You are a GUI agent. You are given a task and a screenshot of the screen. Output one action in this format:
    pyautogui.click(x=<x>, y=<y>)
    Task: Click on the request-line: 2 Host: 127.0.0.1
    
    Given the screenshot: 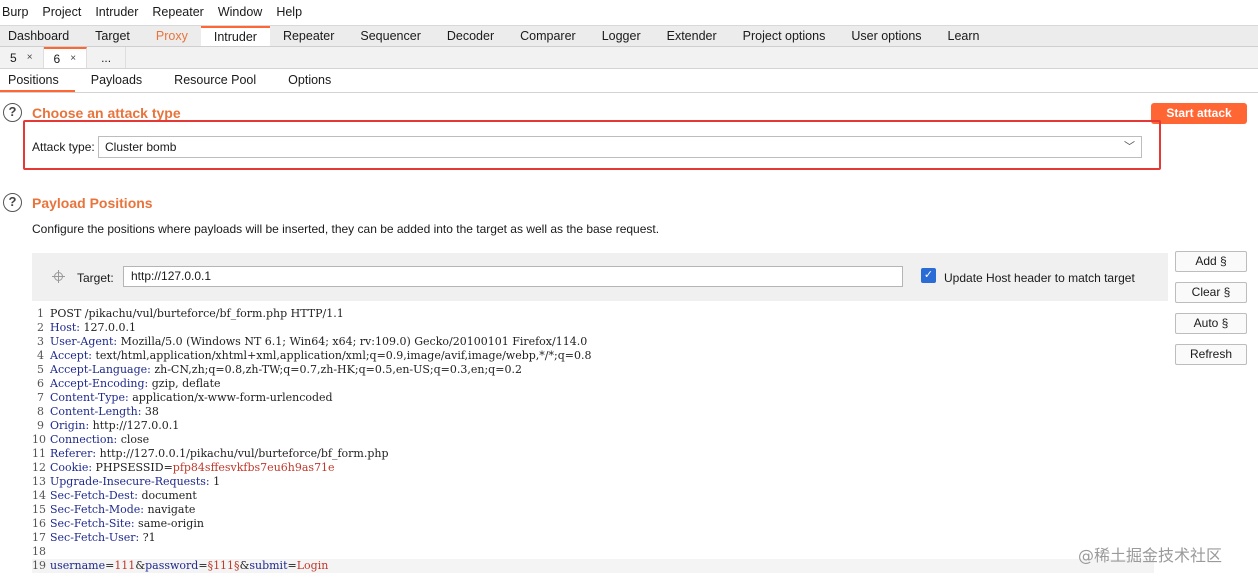 What is the action you would take?
    pyautogui.click(x=593, y=328)
    